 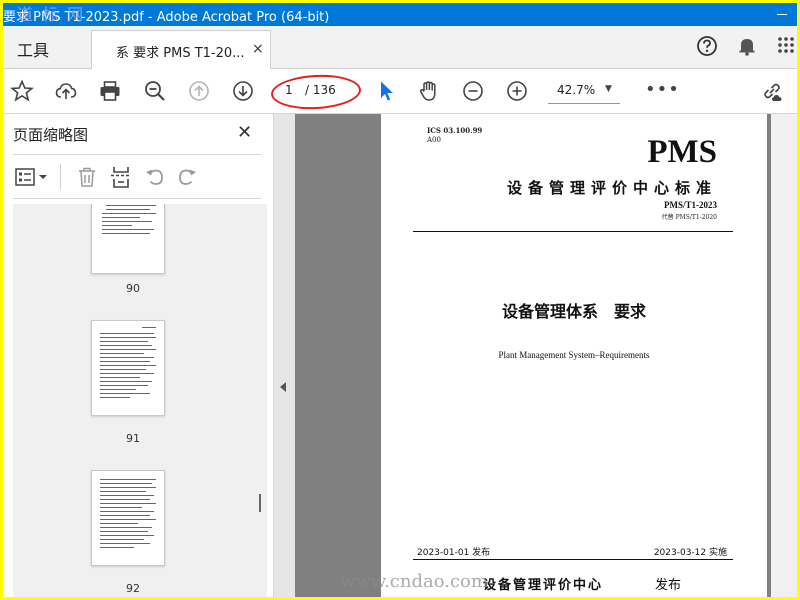 I want to click on notifications-bell-icon, so click(x=747, y=46).